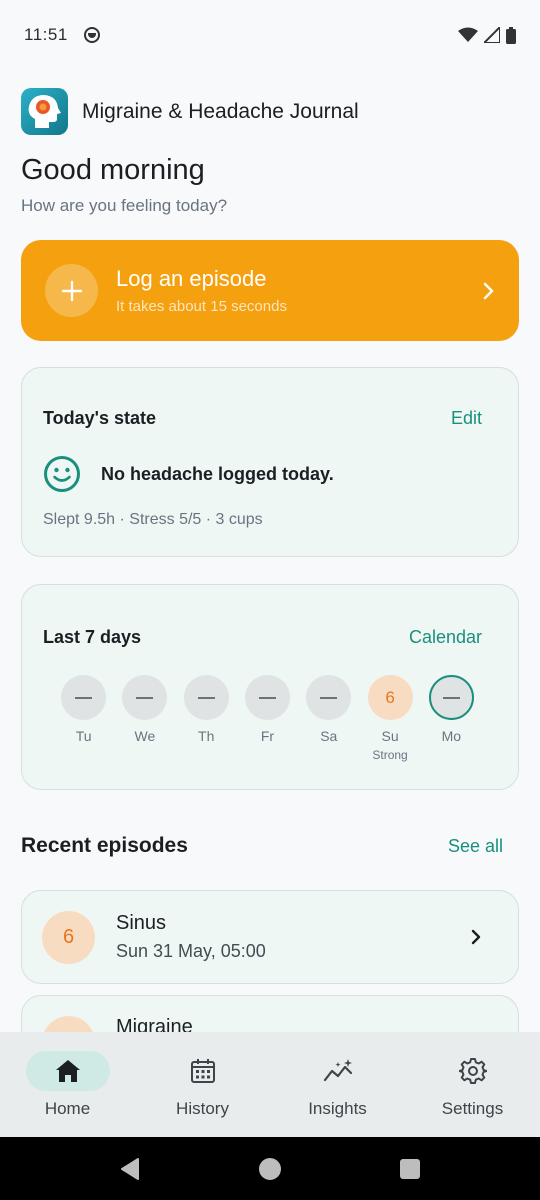 This screenshot has height=1200, width=540. I want to click on calendar-link: Calendar, so click(445, 637).